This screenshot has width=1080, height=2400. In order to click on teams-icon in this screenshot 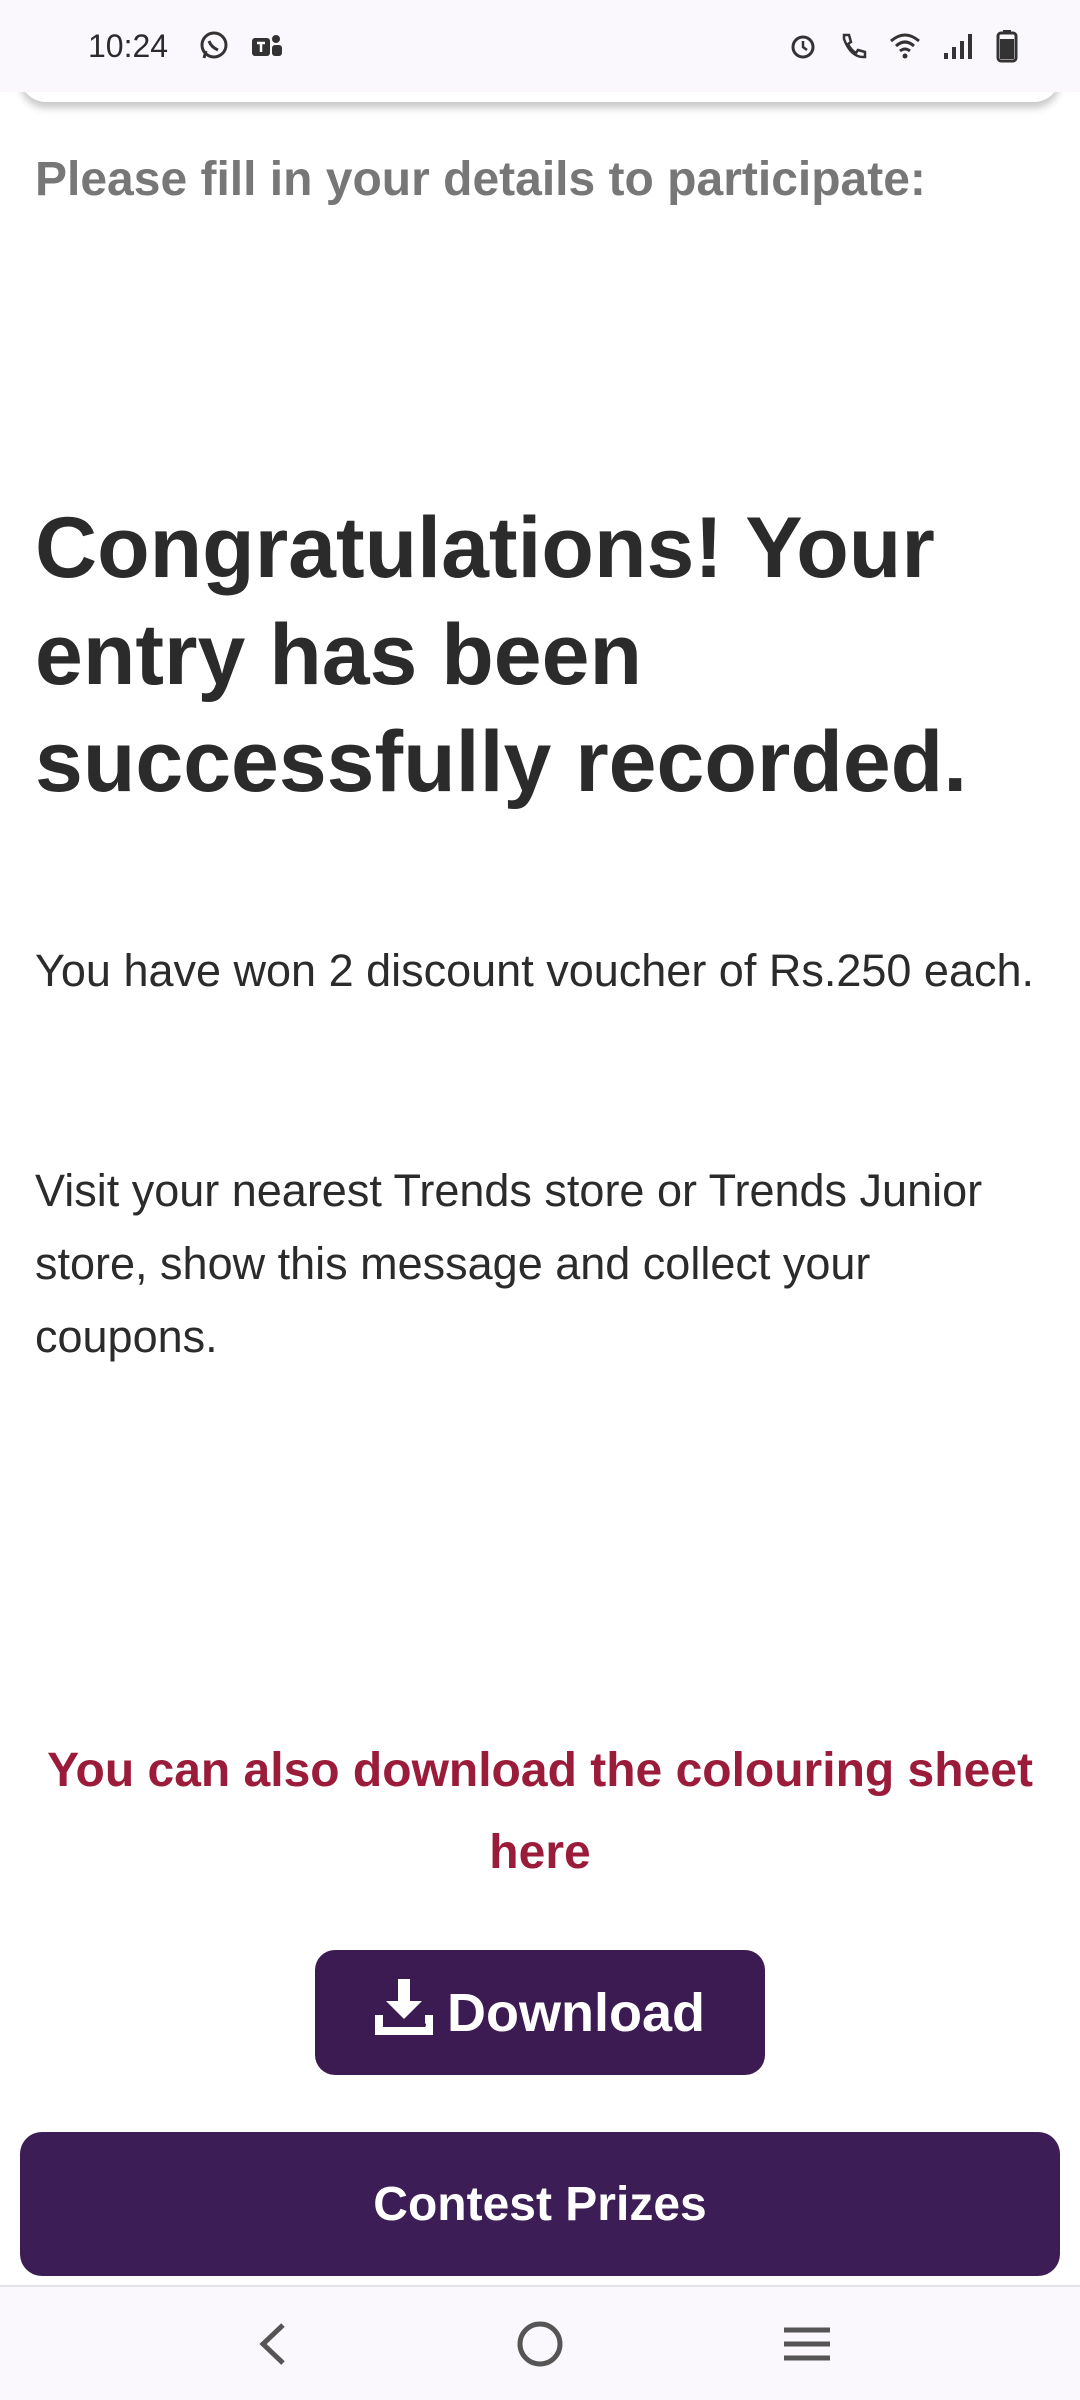, I will do `click(267, 46)`.